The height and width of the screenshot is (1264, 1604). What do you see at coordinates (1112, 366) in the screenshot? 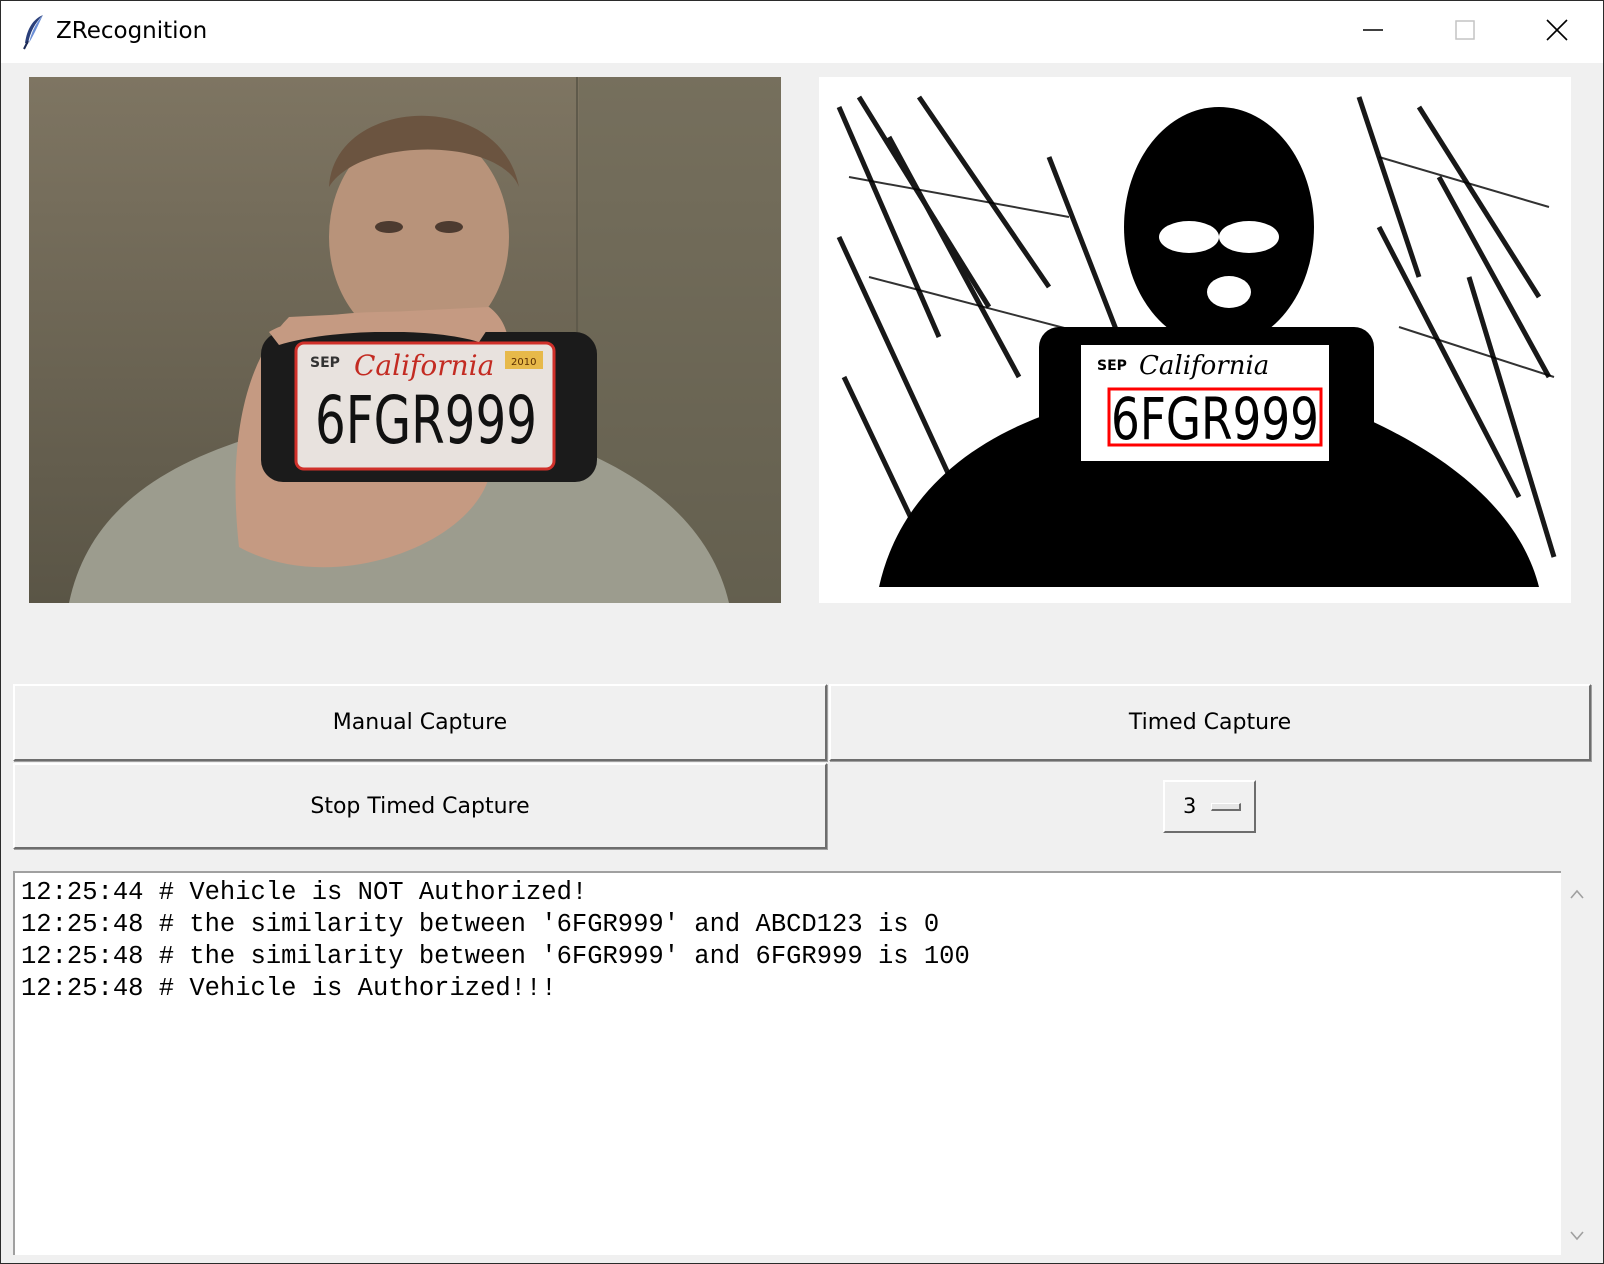
I see `processed-plate-month: SEP` at bounding box center [1112, 366].